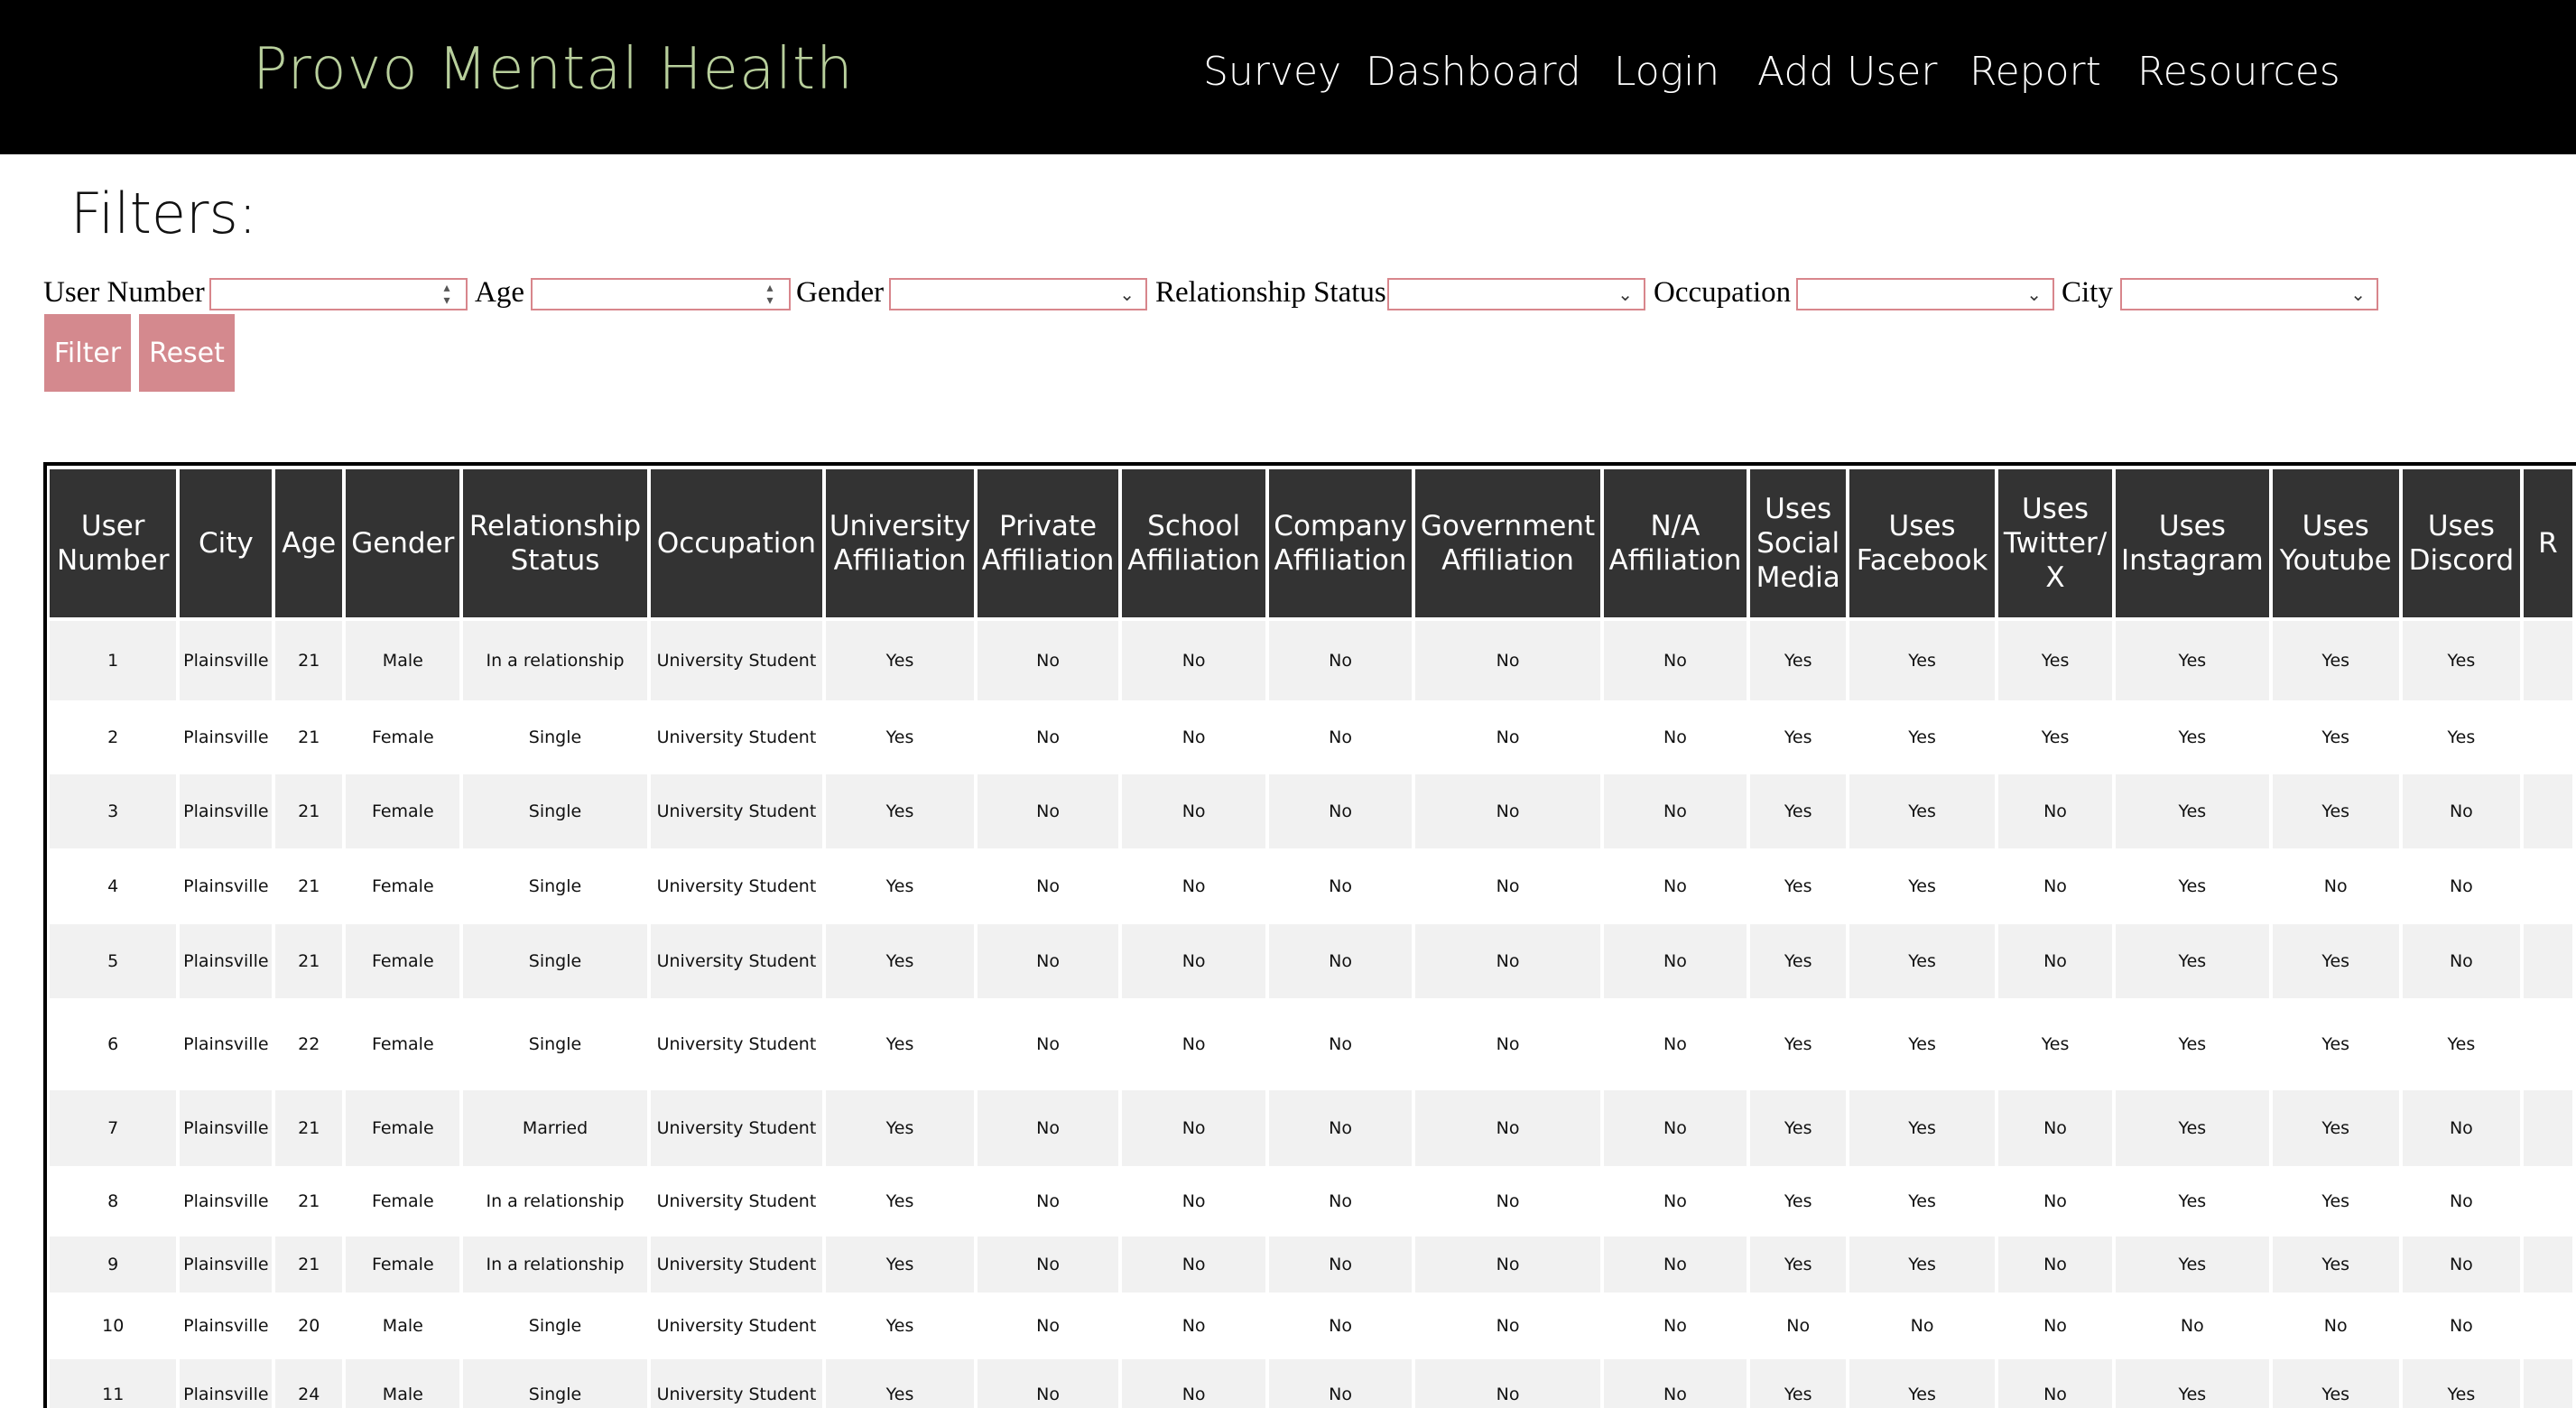 This screenshot has width=2576, height=1408. Describe the element at coordinates (113, 1326) in the screenshot. I see `table-cell: 10` at that location.